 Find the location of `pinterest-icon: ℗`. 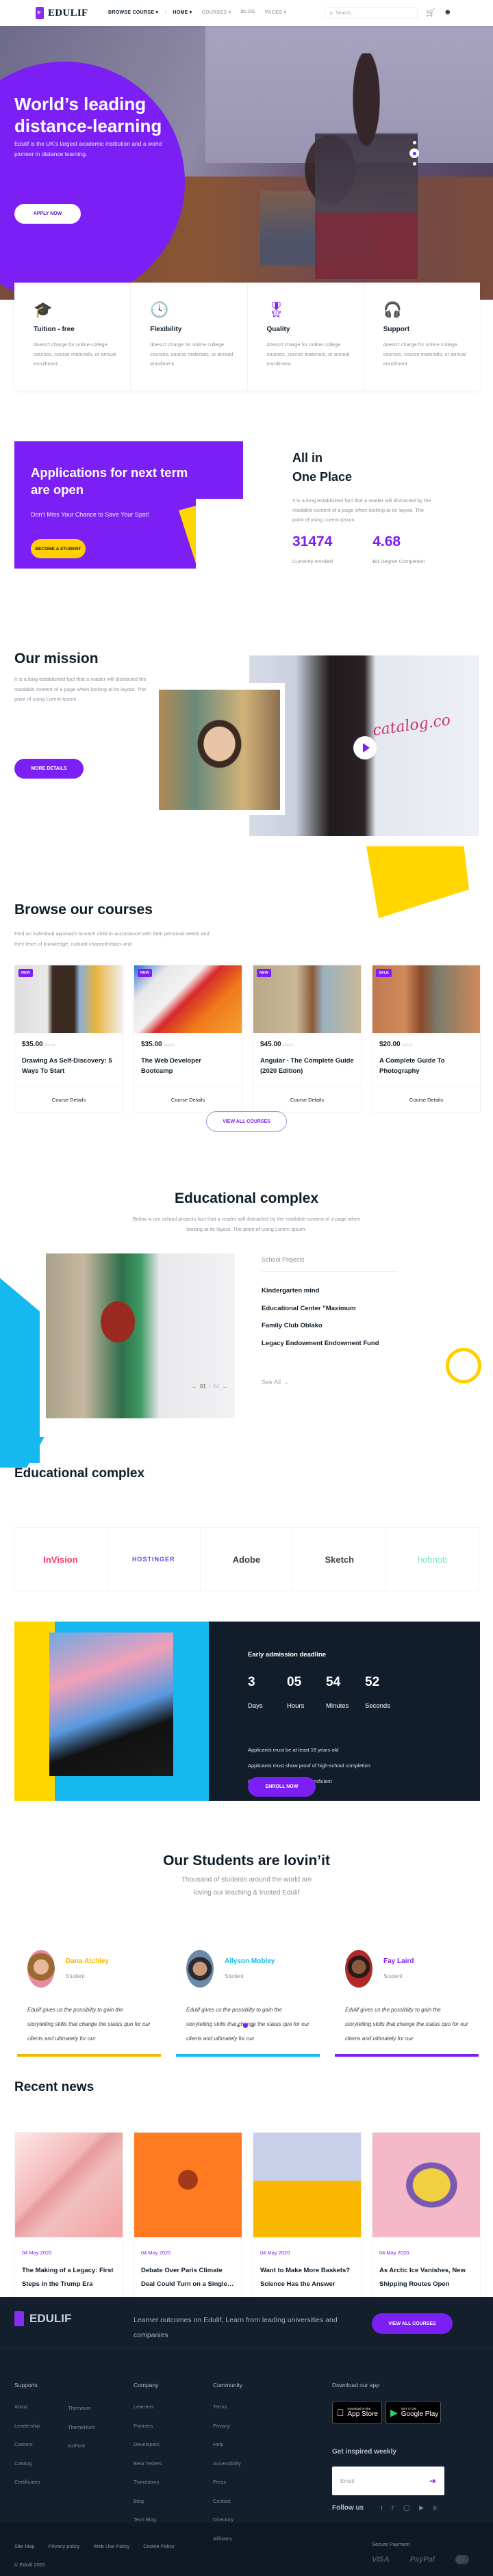

pinterest-icon: ℗ is located at coordinates (435, 2508).